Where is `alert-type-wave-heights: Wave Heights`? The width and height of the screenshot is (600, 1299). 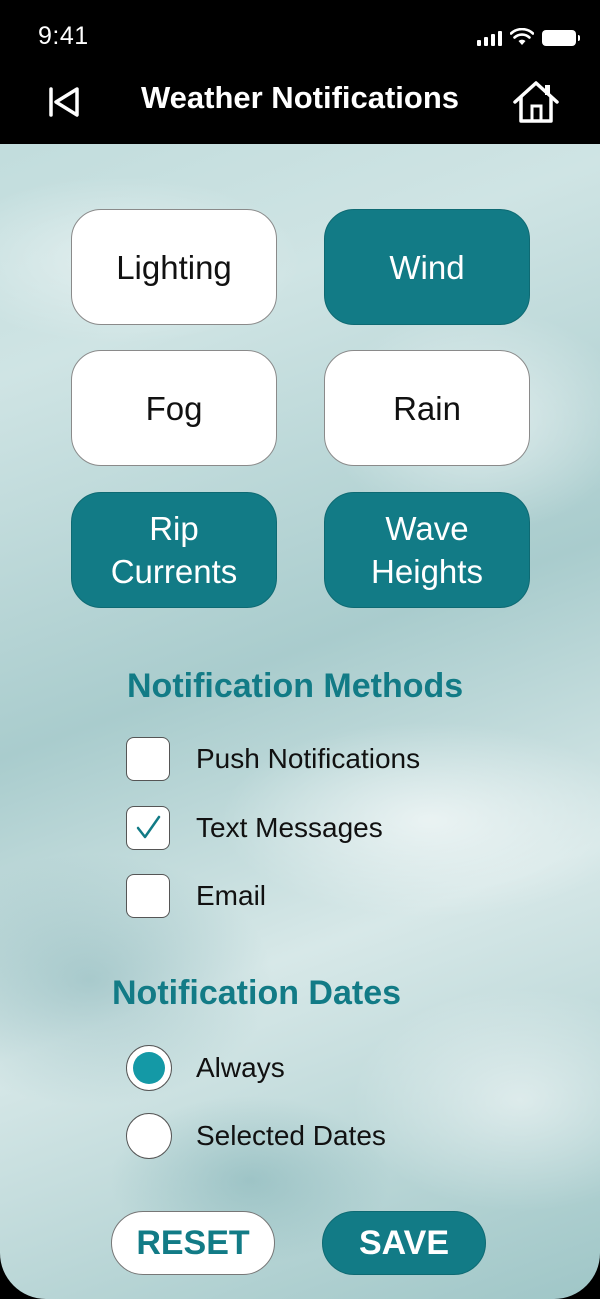
alert-type-wave-heights: Wave Heights is located at coordinates (427, 550).